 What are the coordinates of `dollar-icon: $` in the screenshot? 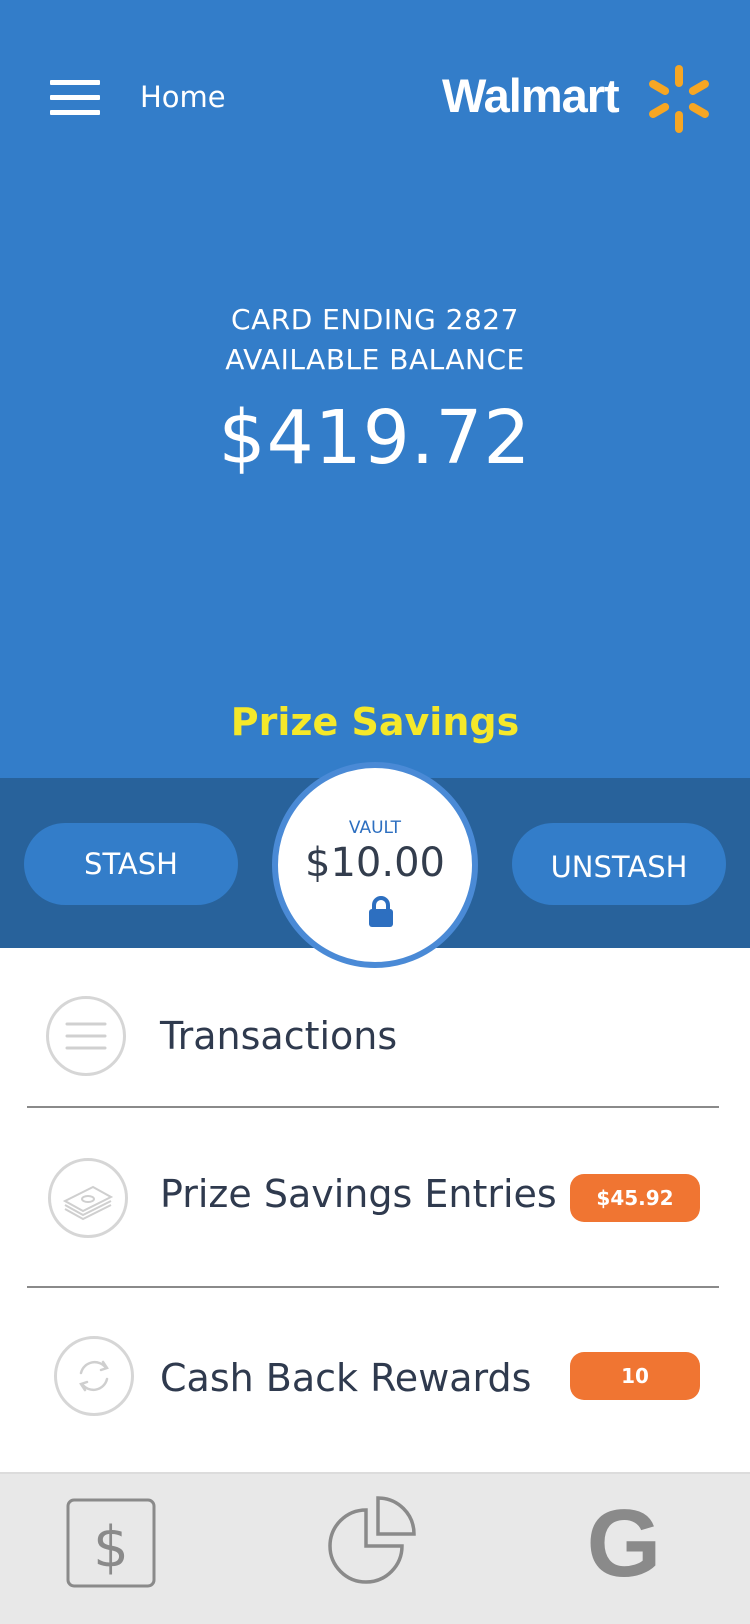 It's located at (111, 1543).